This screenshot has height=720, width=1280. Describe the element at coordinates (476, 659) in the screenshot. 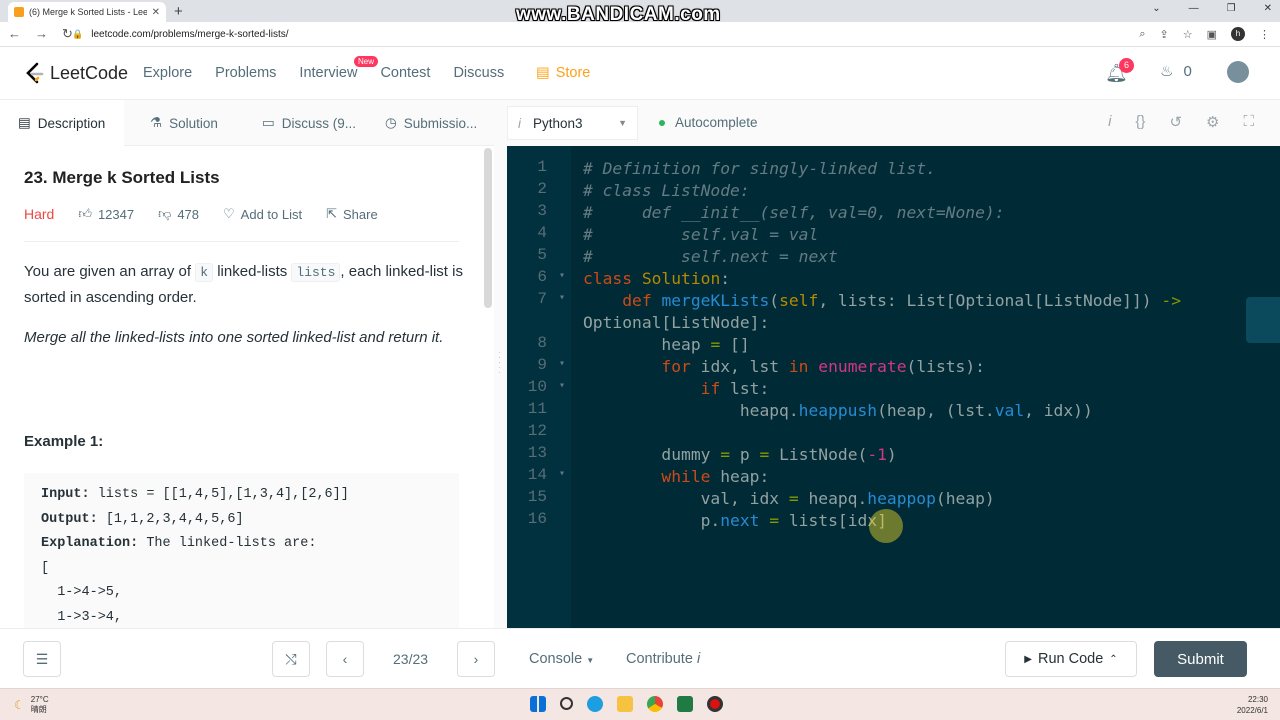

I see `next-problem-button: ›` at that location.